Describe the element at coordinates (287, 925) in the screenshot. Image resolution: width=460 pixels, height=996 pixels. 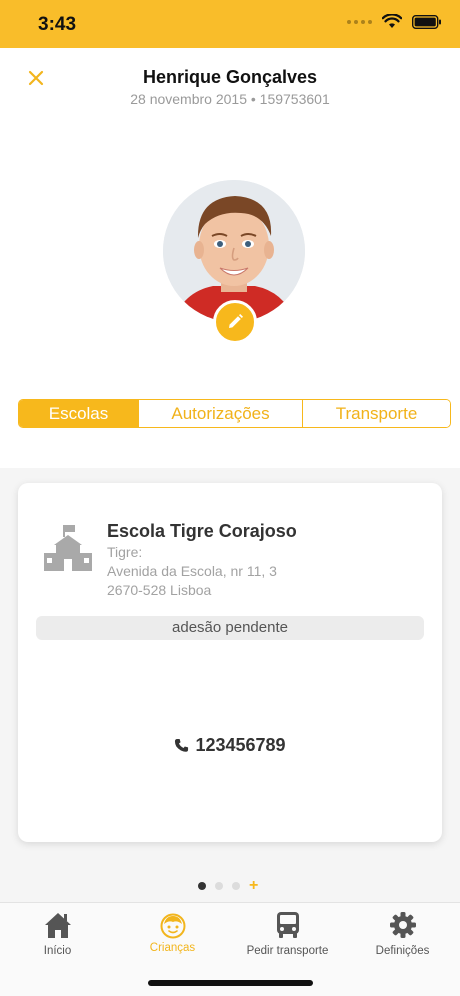
I see `bus-icon` at that location.